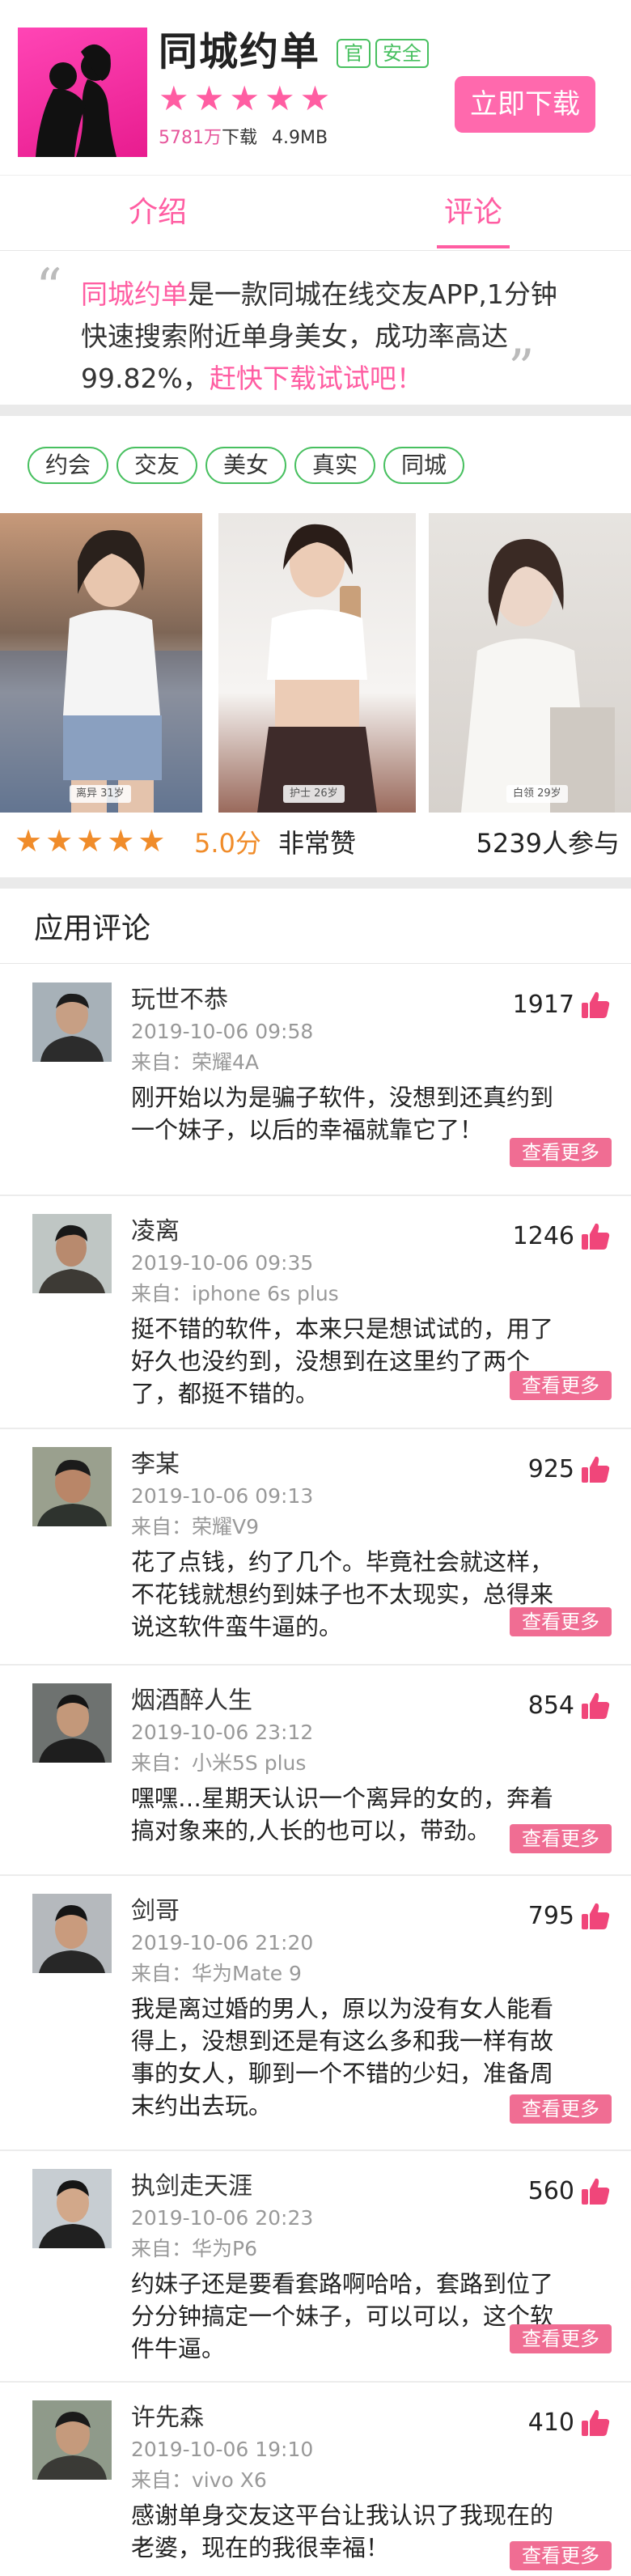 Image resolution: width=631 pixels, height=2576 pixels. Describe the element at coordinates (222, 1942) in the screenshot. I see `review-date: 2019-10-06 21:20` at that location.